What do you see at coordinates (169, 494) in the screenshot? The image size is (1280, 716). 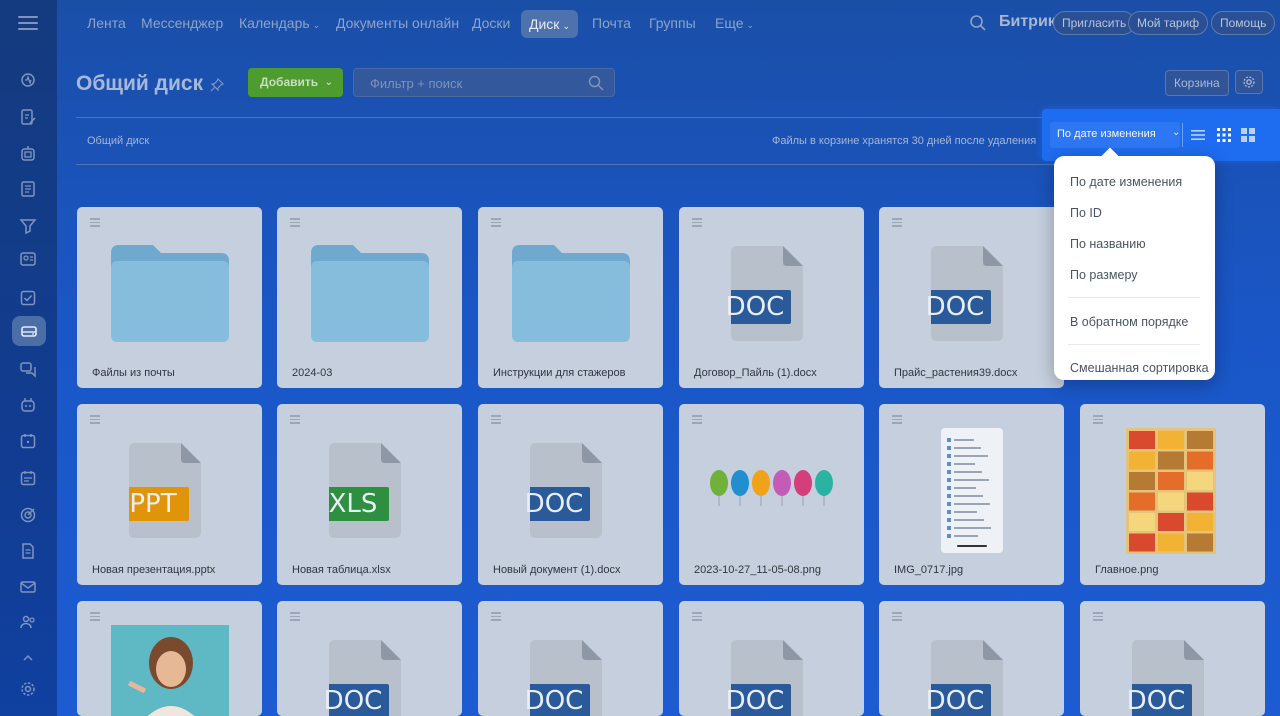 I see `file-tile: PPT Новая презентация.pptx` at bounding box center [169, 494].